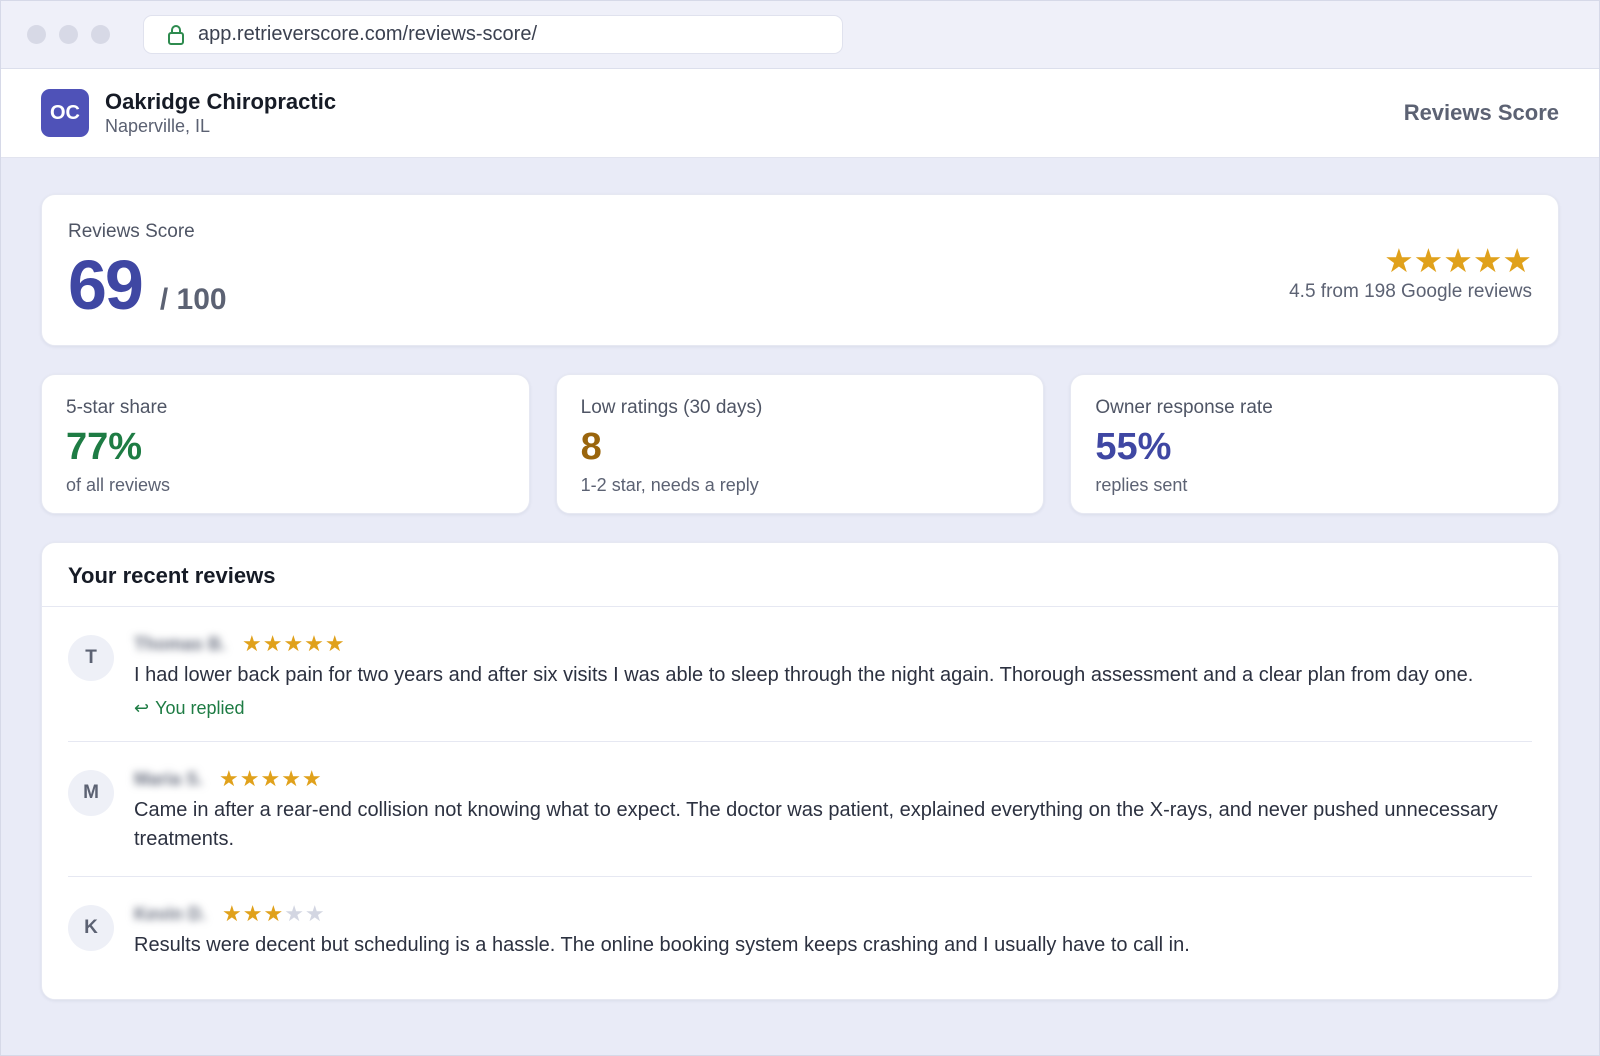  What do you see at coordinates (1410, 291) in the screenshot?
I see `rating-summary-text: 4.5 from 198 Google reviews` at bounding box center [1410, 291].